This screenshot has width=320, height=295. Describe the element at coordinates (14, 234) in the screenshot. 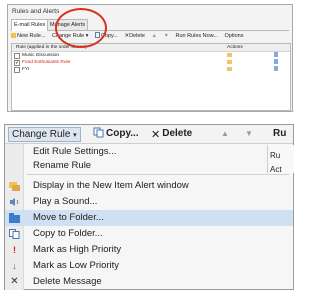

I see `copy-folder-icon` at that location.